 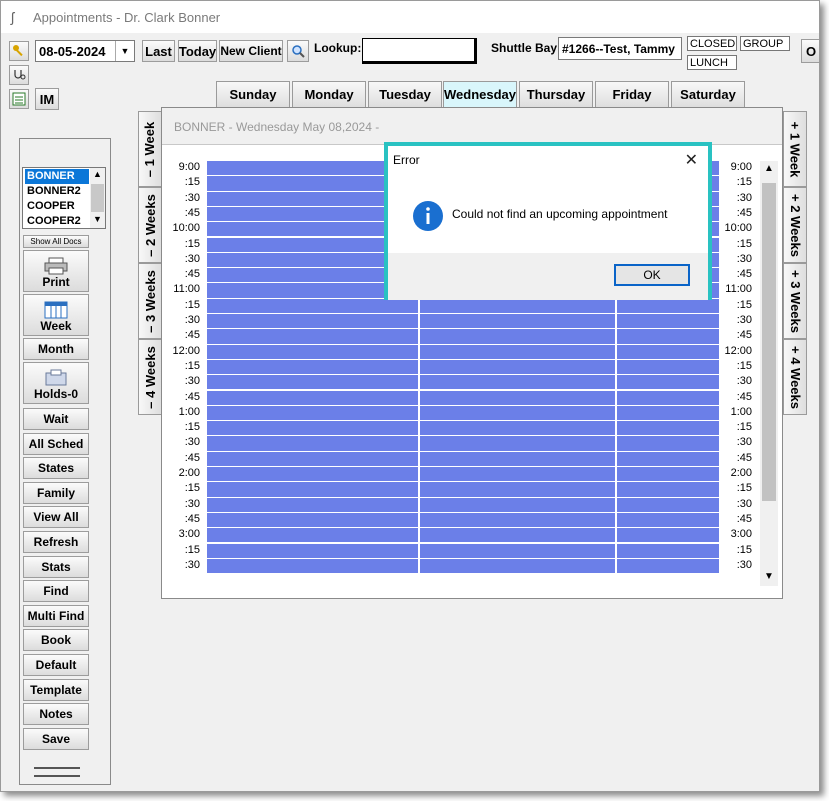 What do you see at coordinates (57, 206) in the screenshot?
I see `doctor-list-item: COOPER` at bounding box center [57, 206].